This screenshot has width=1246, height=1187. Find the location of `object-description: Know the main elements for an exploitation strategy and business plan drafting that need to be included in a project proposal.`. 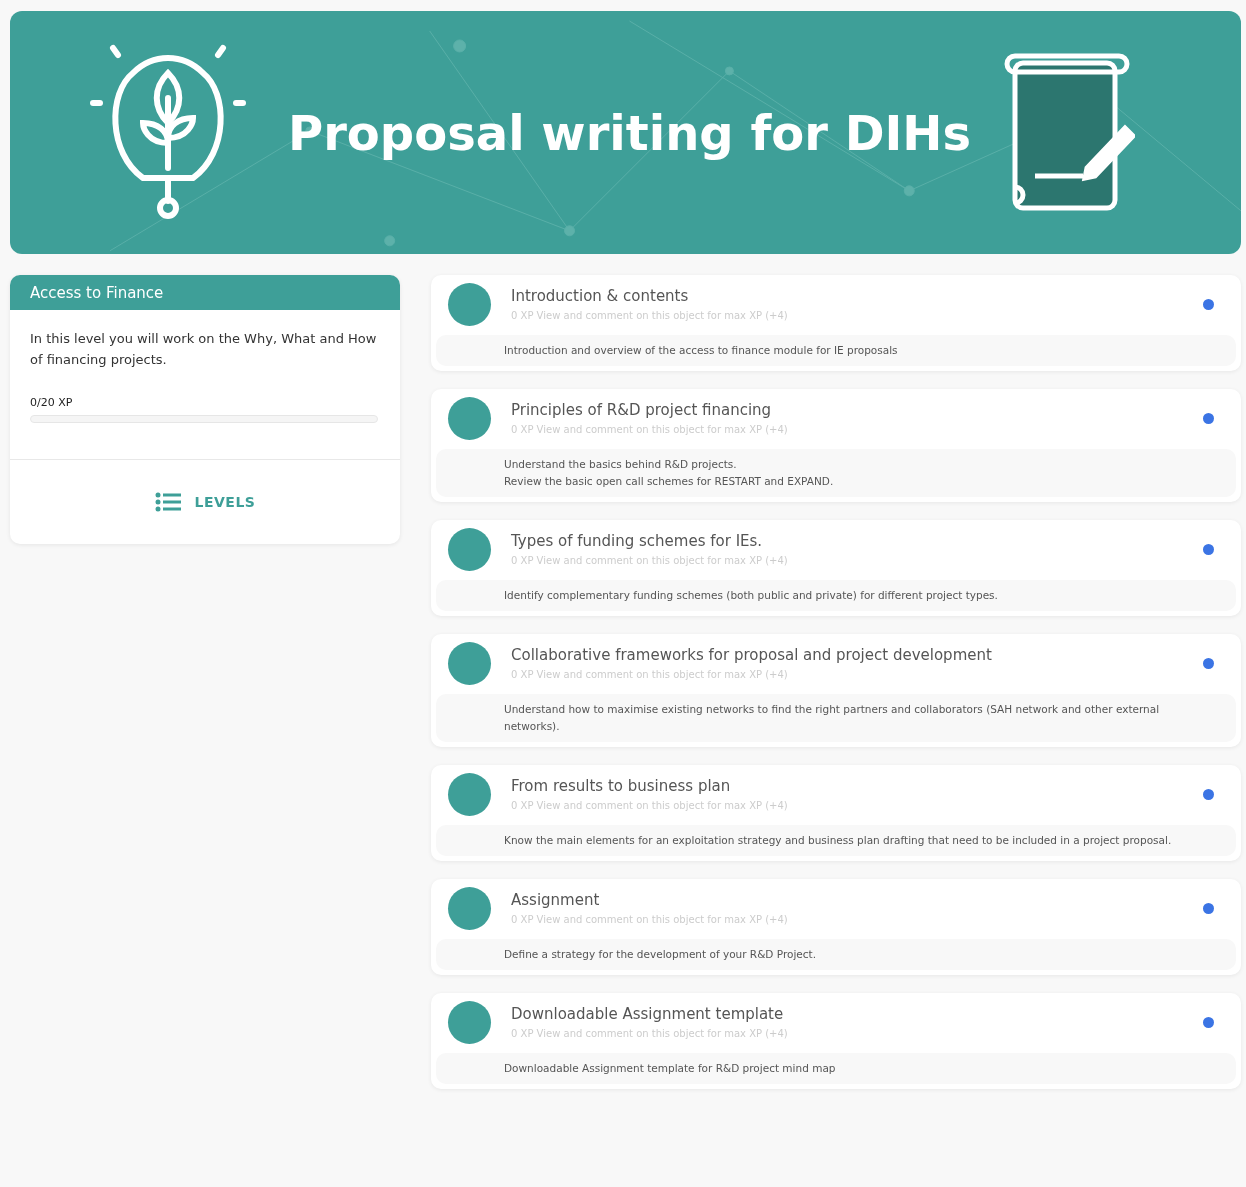

object-description: Know the main elements for an exploitation strategy and business plan drafting that need to be included in a project proposal. is located at coordinates (838, 840).